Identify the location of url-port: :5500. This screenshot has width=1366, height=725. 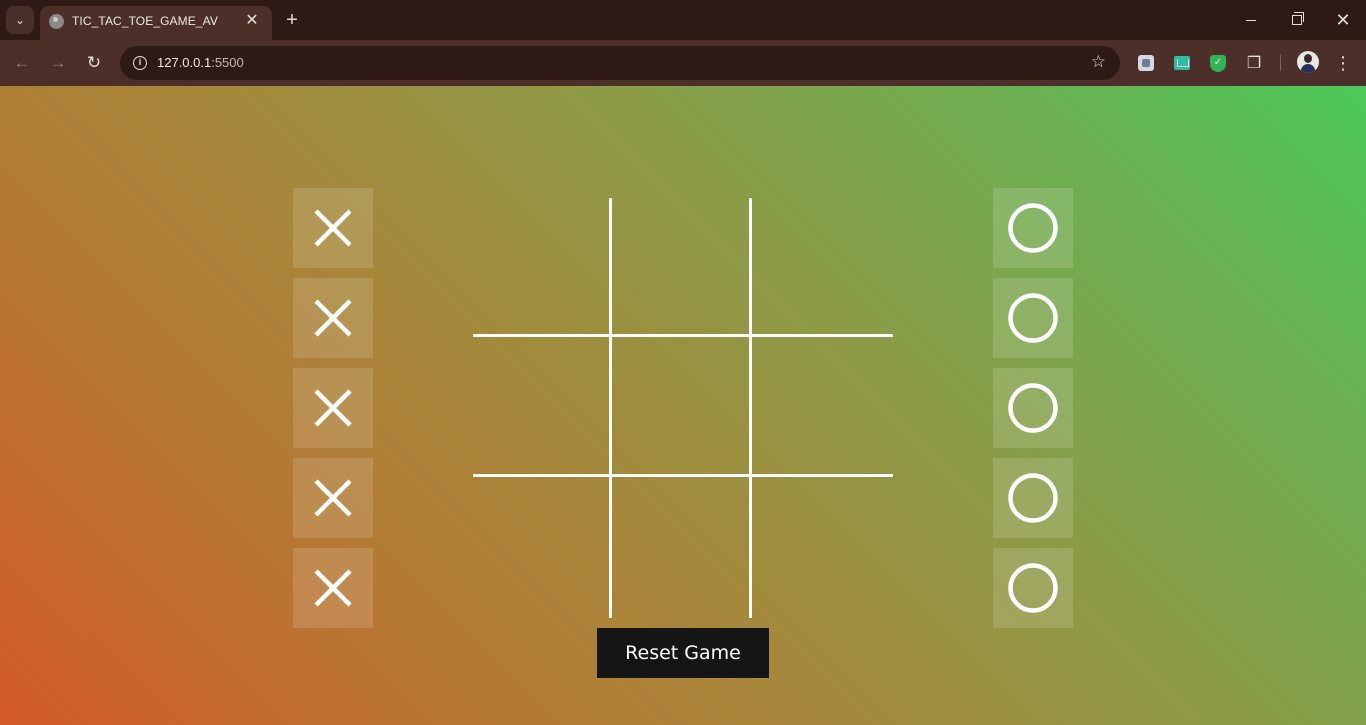
(227, 62).